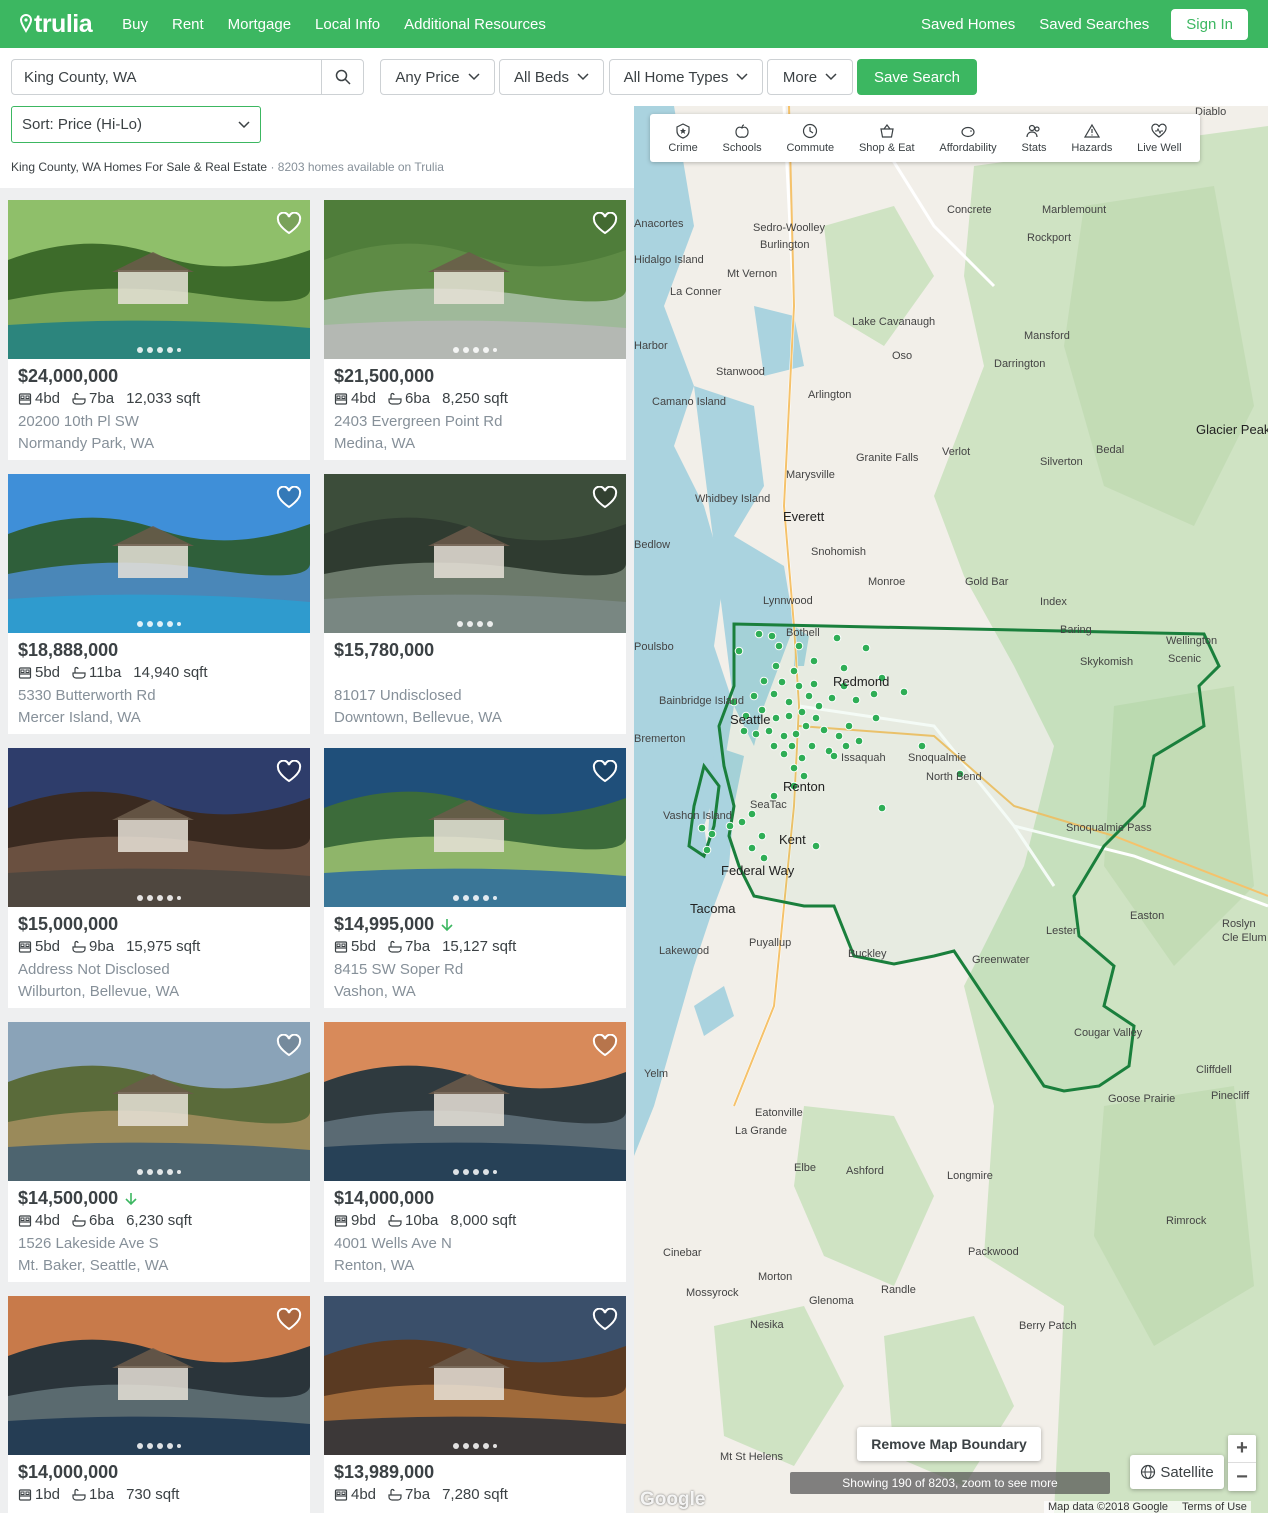 Image resolution: width=1268 pixels, height=1513 pixels. I want to click on saved-homes-link: Saved Homes, so click(968, 24).